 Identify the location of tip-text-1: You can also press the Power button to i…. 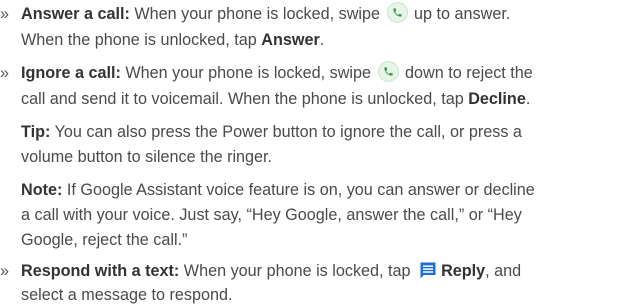
(288, 132).